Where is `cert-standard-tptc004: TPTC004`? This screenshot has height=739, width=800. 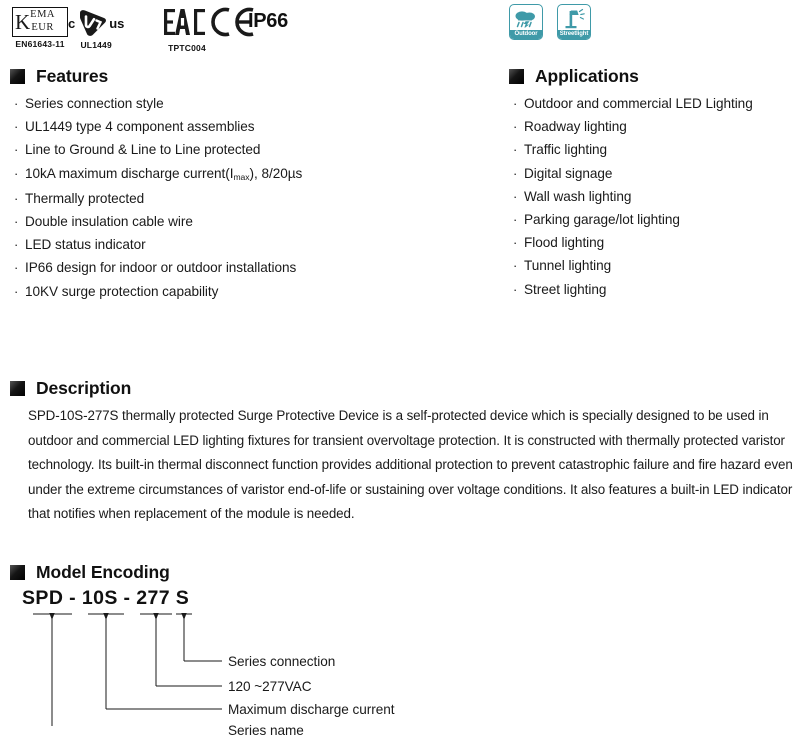
cert-standard-tptc004: TPTC004 is located at coordinates (187, 48).